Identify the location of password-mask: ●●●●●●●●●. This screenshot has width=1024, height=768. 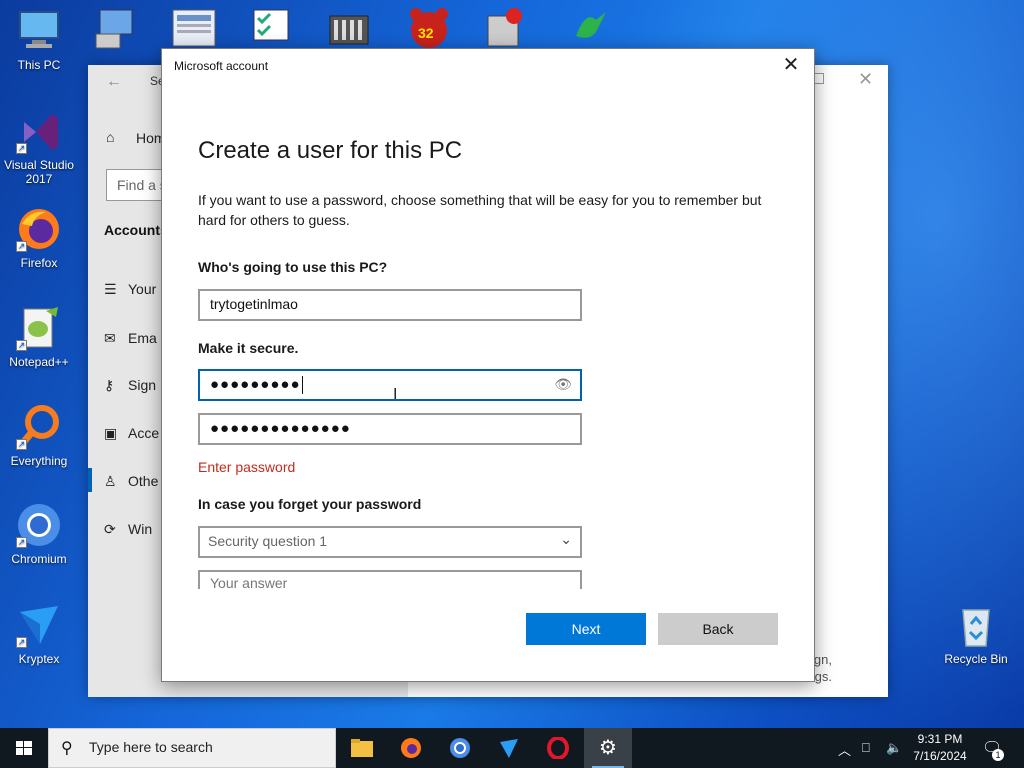
(255, 384).